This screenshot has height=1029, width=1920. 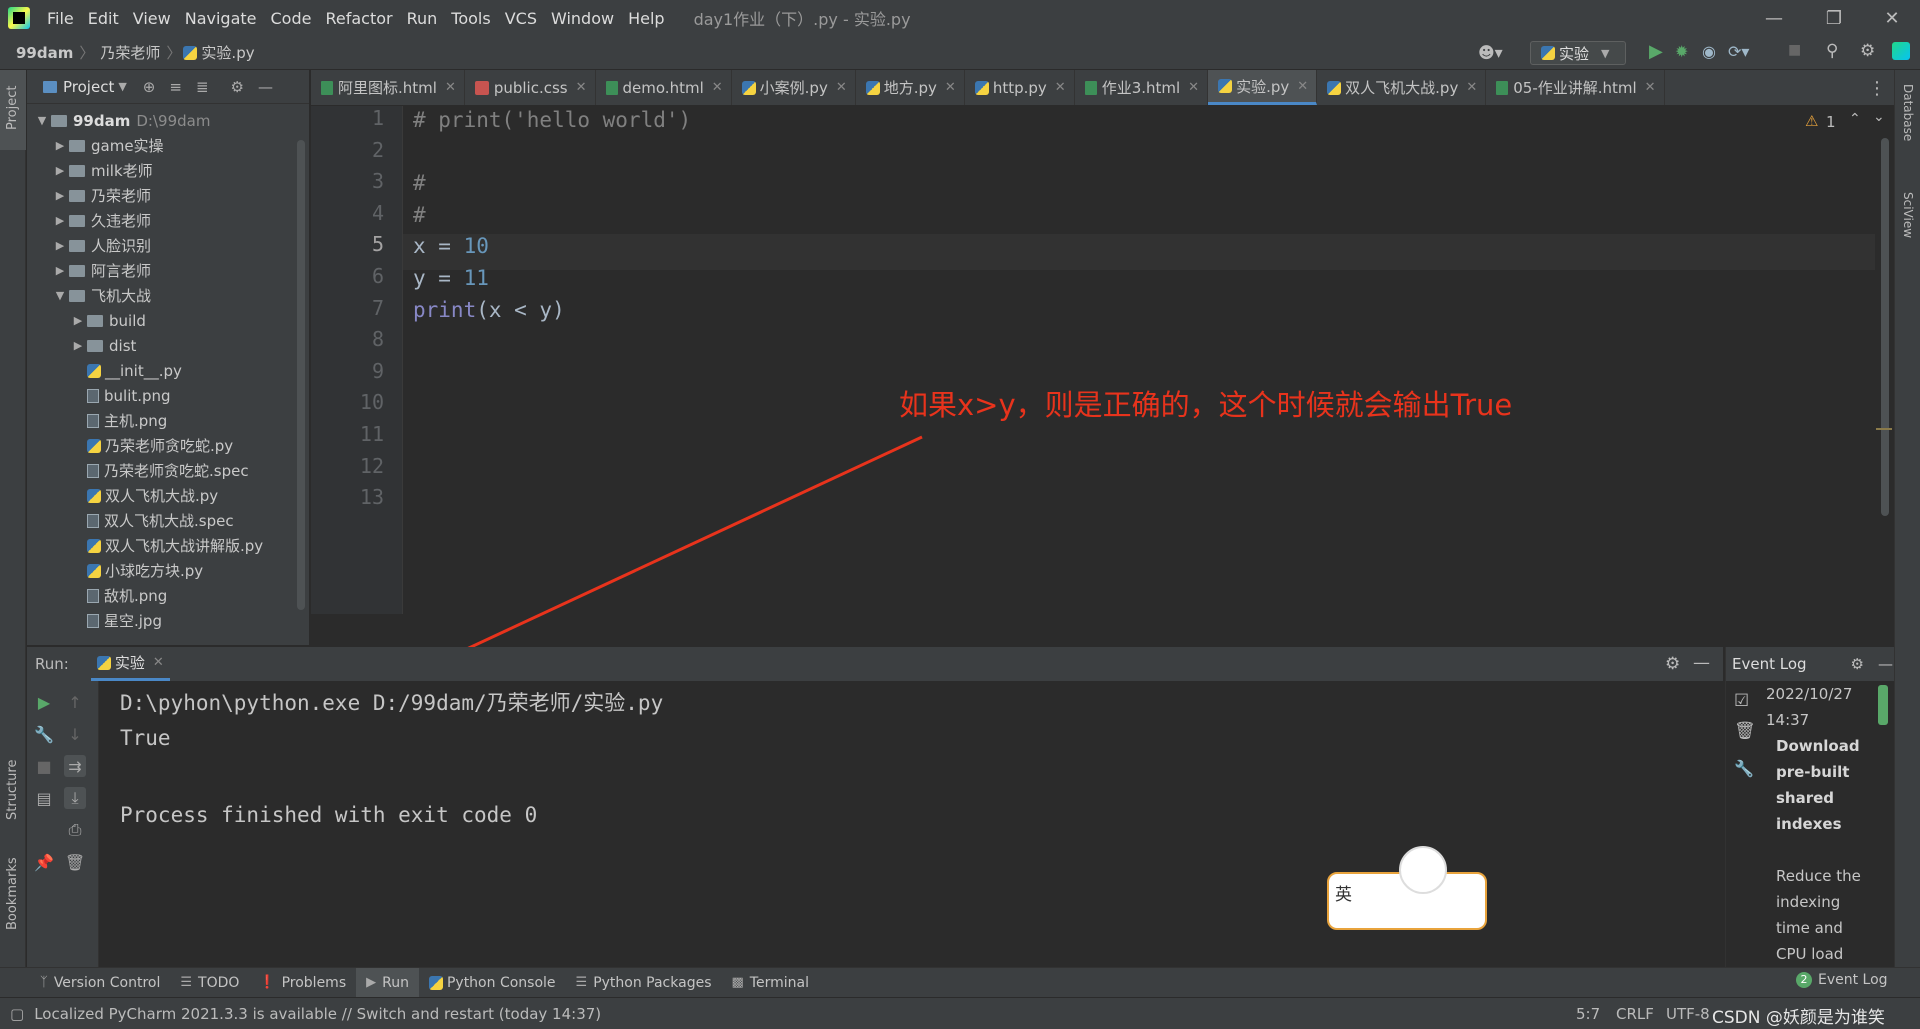 I want to click on soft-wrap-icon: ⇉, so click(x=75, y=766).